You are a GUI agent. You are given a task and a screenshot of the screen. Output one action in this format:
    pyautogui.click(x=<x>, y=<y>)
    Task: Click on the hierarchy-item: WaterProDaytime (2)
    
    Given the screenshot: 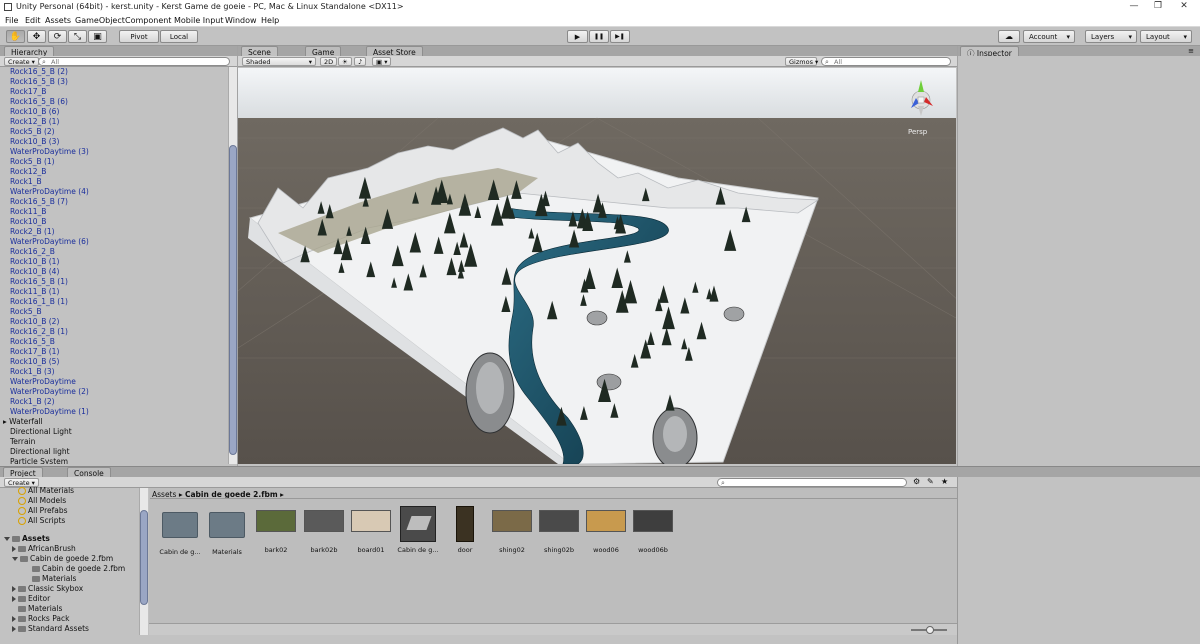 What is the action you would take?
    pyautogui.click(x=49, y=391)
    